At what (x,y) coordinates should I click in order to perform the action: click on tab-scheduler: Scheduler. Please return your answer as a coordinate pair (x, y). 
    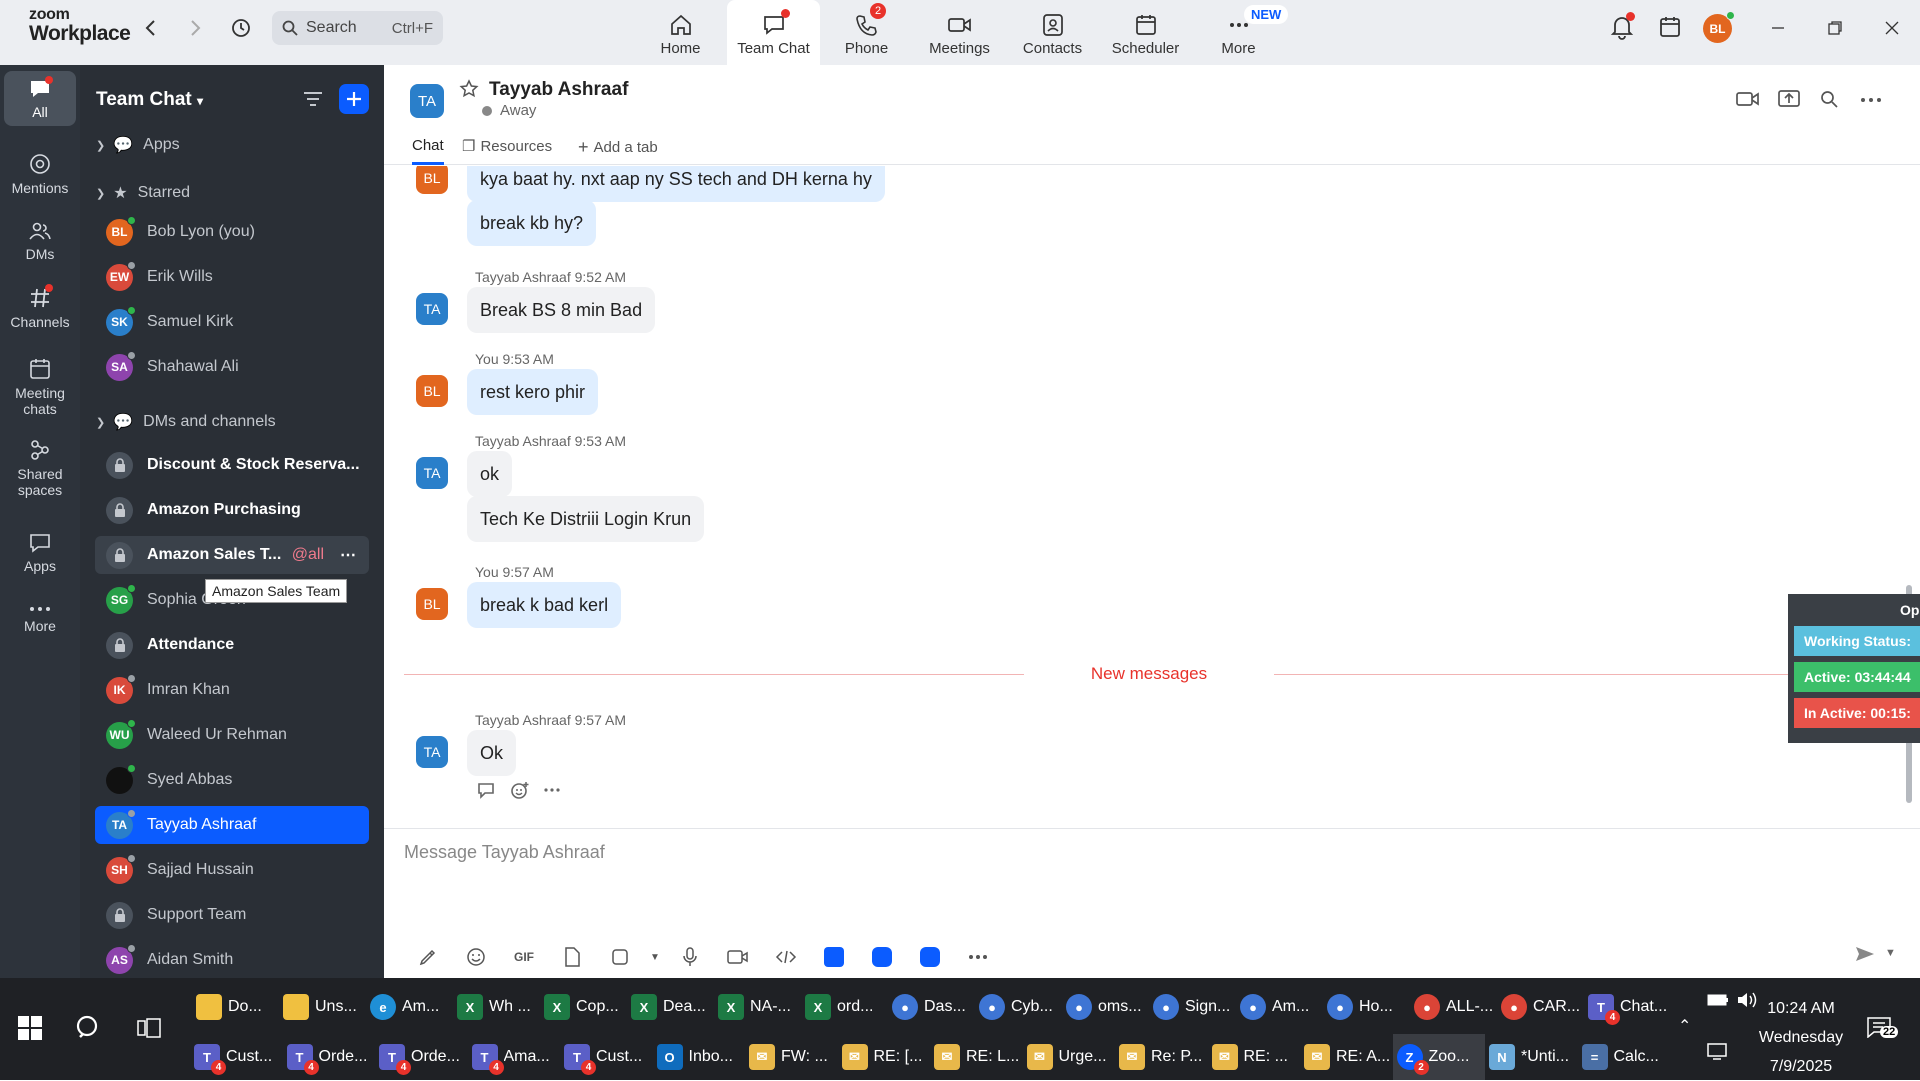
    Looking at the image, I should click on (1145, 32).